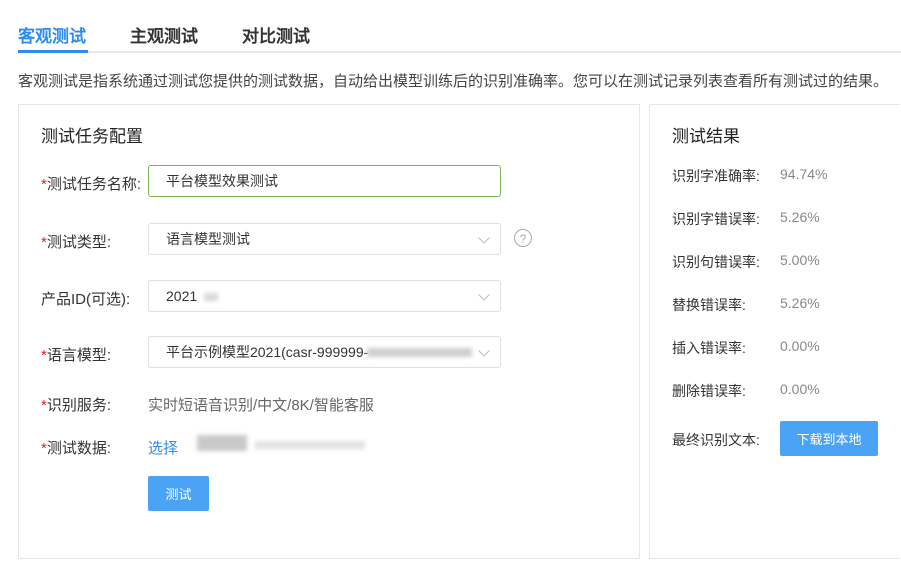 The height and width of the screenshot is (566, 901). I want to click on results-panel-title: 测试结果, so click(706, 136).